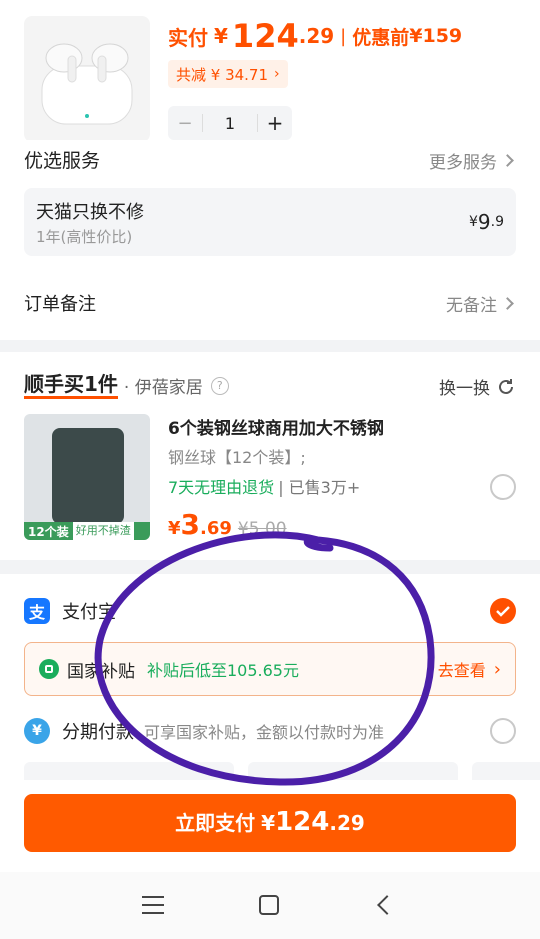 This screenshot has height=939, width=540. I want to click on help-icon: ?, so click(219, 385).